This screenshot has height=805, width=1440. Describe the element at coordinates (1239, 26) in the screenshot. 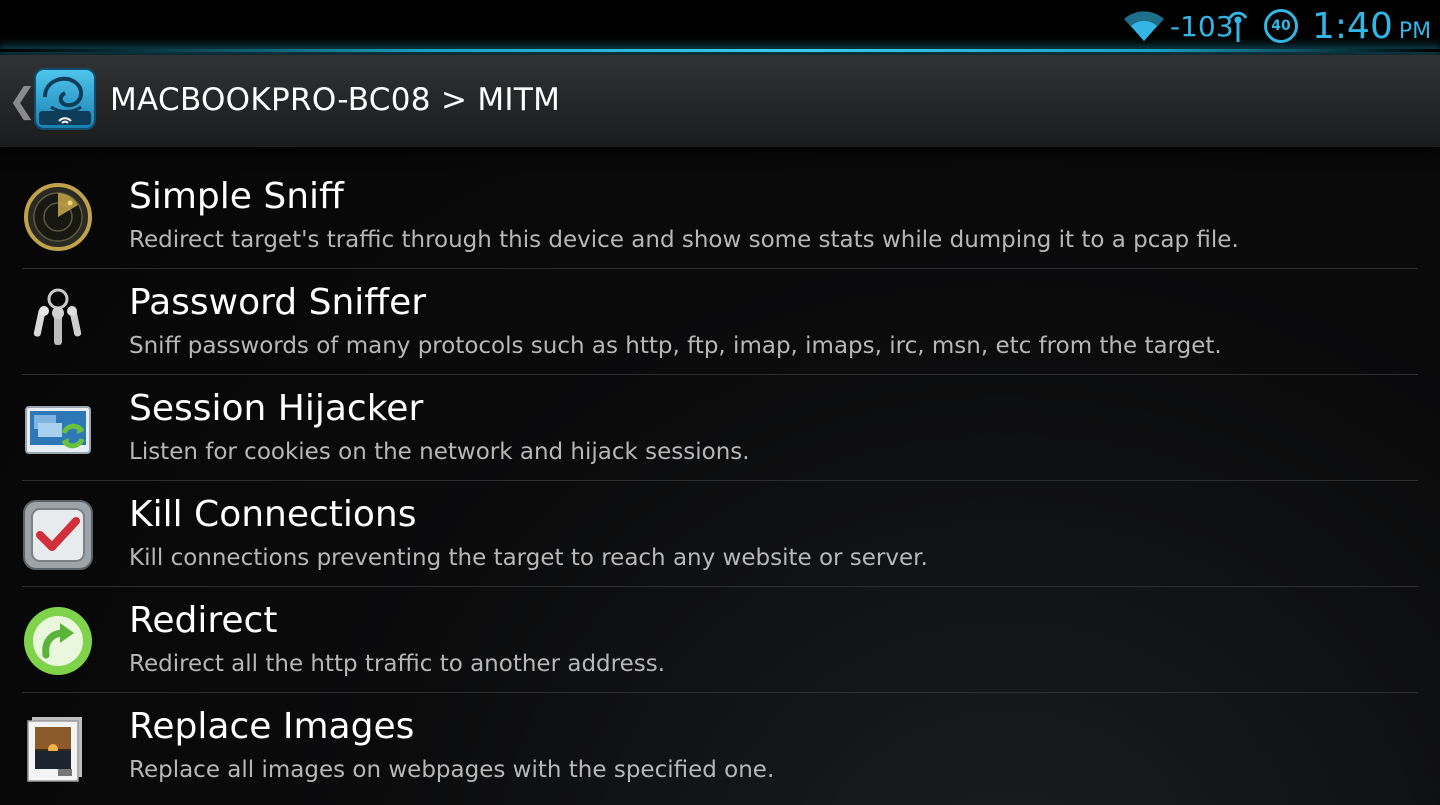

I see `antenna-icon` at that location.